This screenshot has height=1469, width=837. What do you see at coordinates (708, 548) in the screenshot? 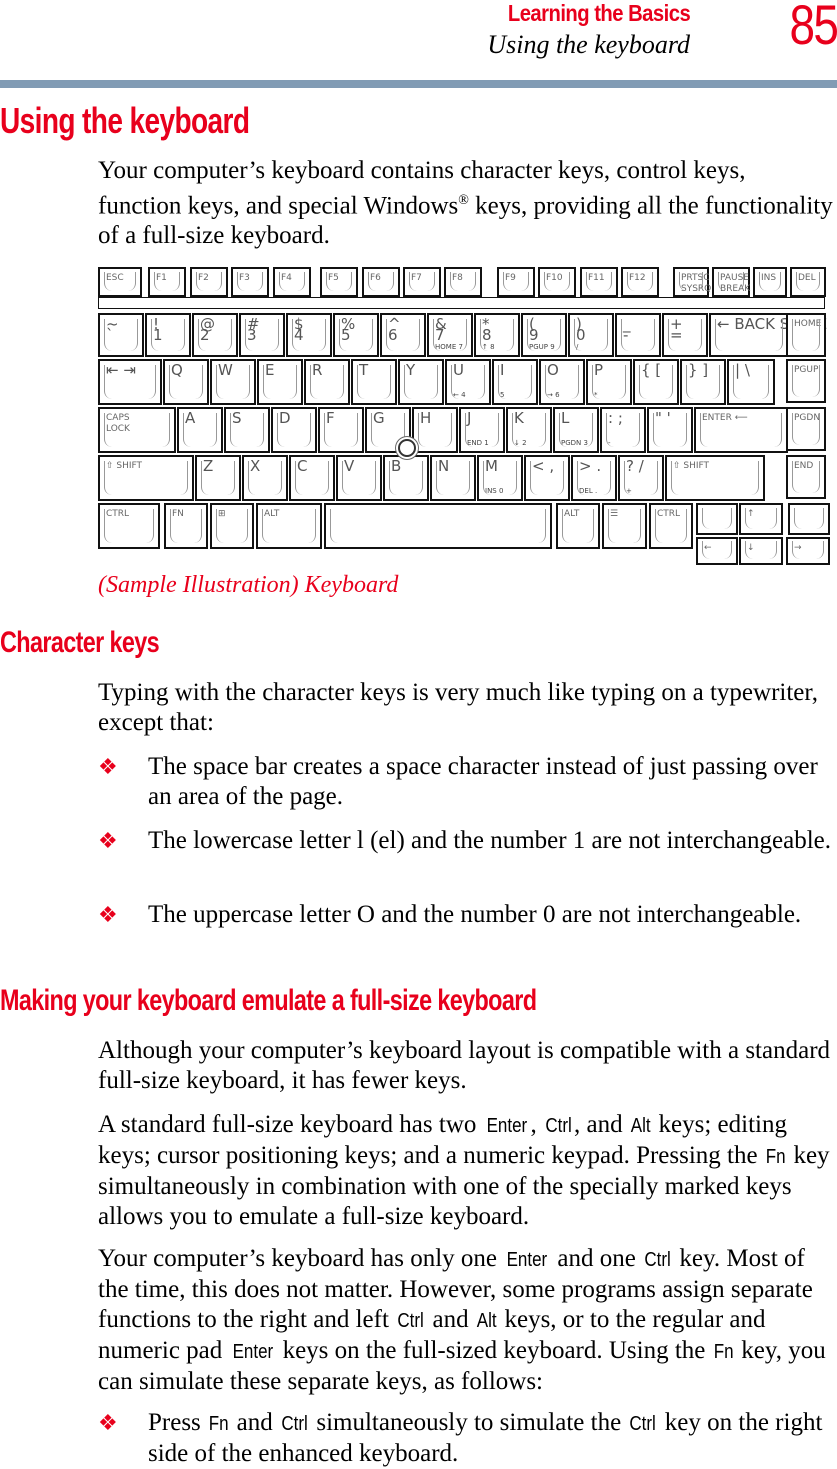
I see `key-label: ←` at bounding box center [708, 548].